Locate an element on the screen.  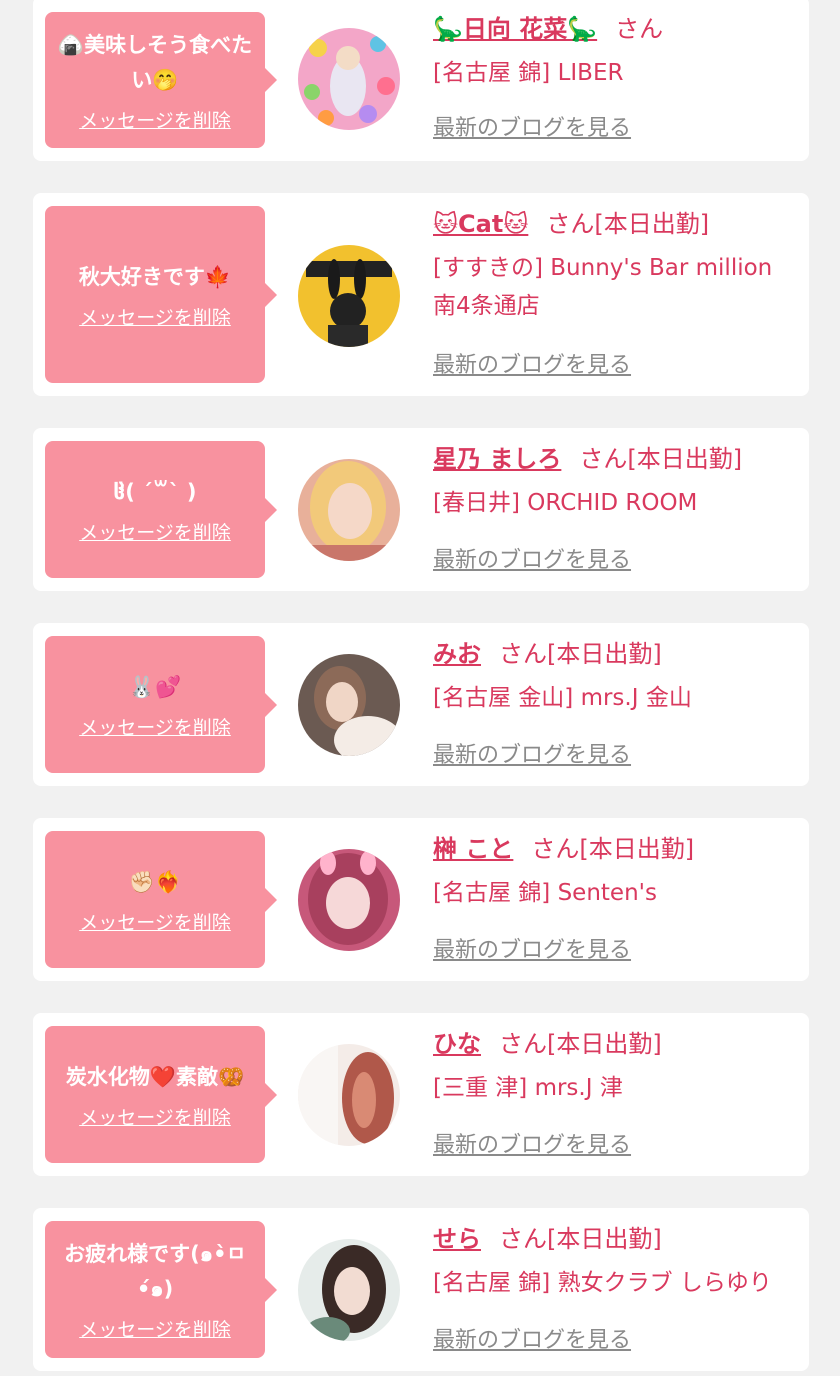
message-bubble: ✊🏻❤️‍🔥 メッセージを削除 is located at coordinates (161, 899).